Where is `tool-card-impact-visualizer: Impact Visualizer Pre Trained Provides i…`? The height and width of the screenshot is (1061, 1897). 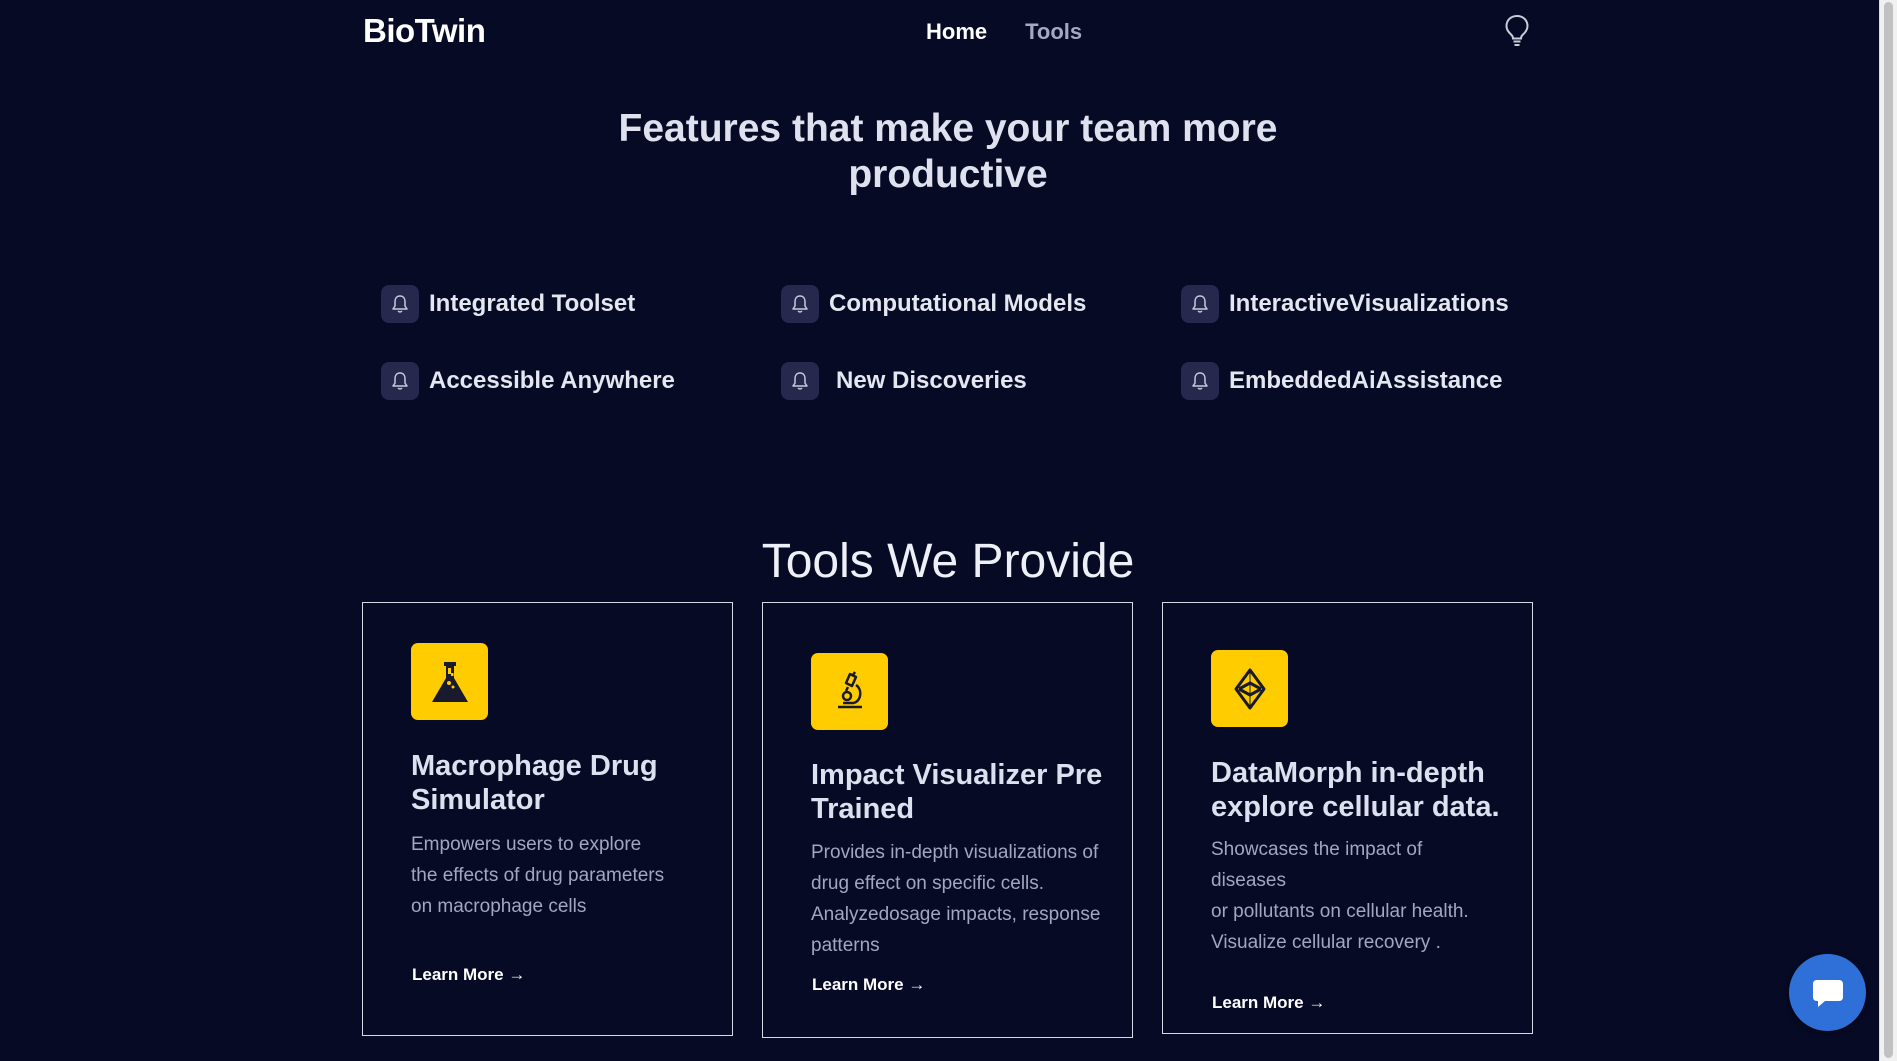
tool-card-impact-visualizer: Impact Visualizer Pre Trained Provides i… is located at coordinates (947, 820).